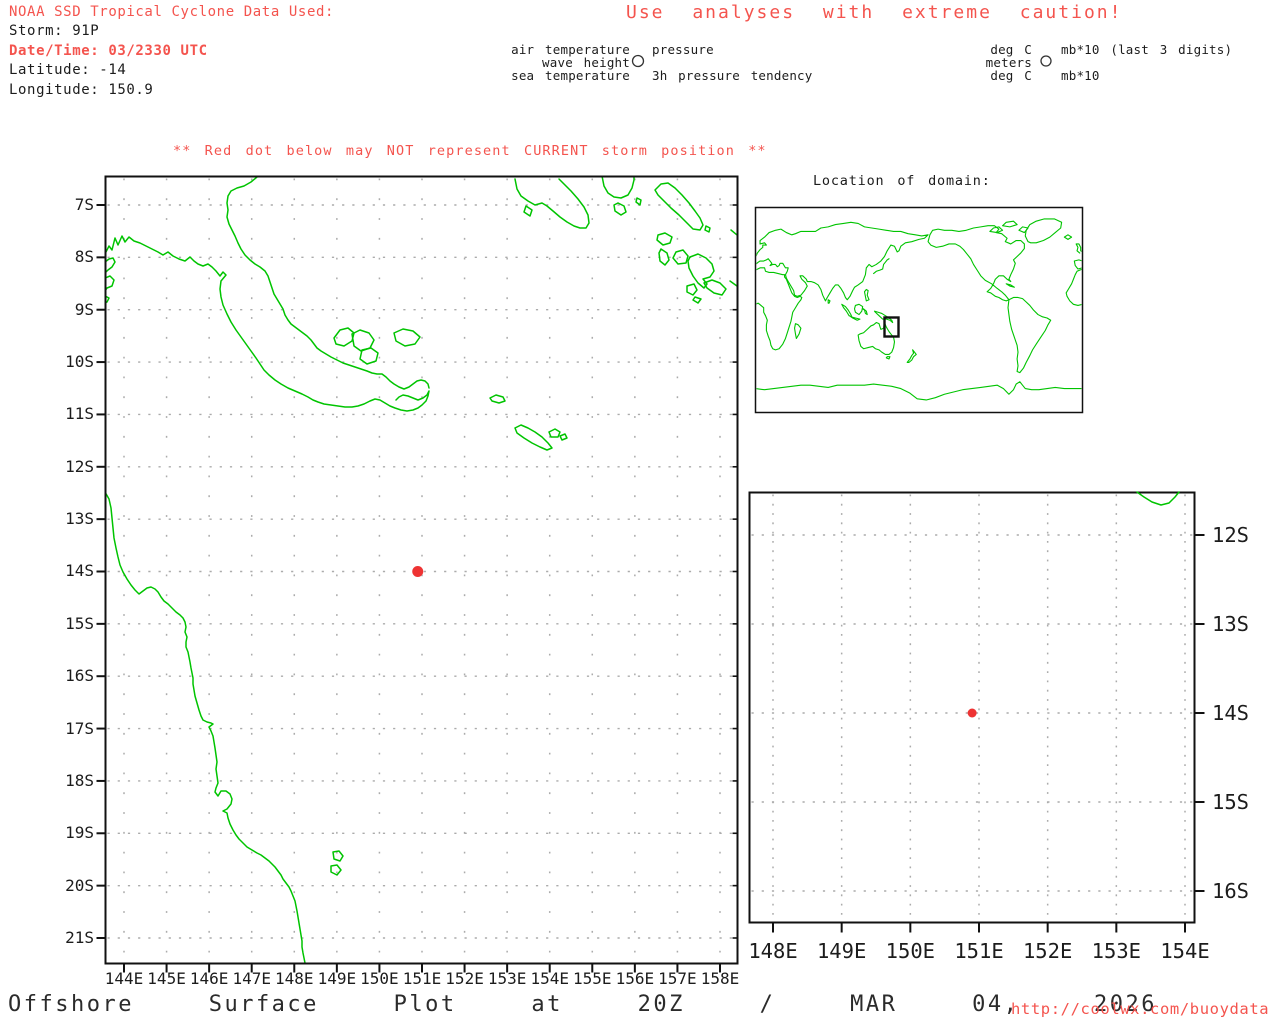 Image resolution: width=1280 pixels, height=1024 pixels. Describe the element at coordinates (1231, 802) in the screenshot. I see `inset-map-lat-tick-label: 15S` at that location.